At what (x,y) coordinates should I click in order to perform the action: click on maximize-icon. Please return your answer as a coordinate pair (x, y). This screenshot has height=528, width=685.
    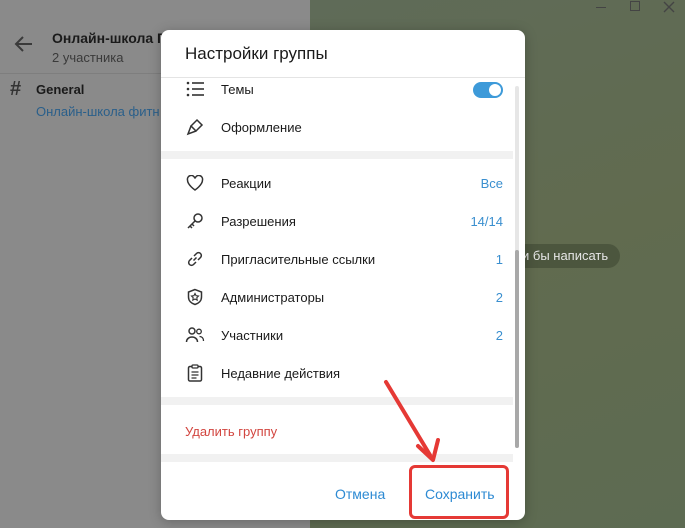
    Looking at the image, I should click on (635, 6).